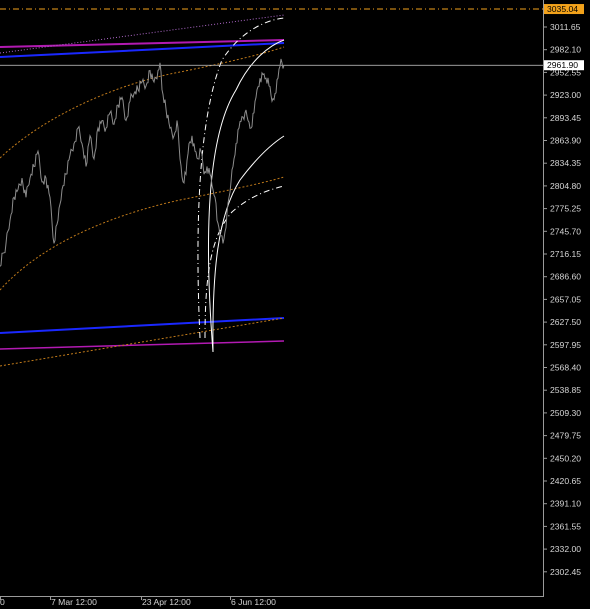 The image size is (590, 609). What do you see at coordinates (166, 602) in the screenshot?
I see `x-tick-label: 23 Apr 12:00` at bounding box center [166, 602].